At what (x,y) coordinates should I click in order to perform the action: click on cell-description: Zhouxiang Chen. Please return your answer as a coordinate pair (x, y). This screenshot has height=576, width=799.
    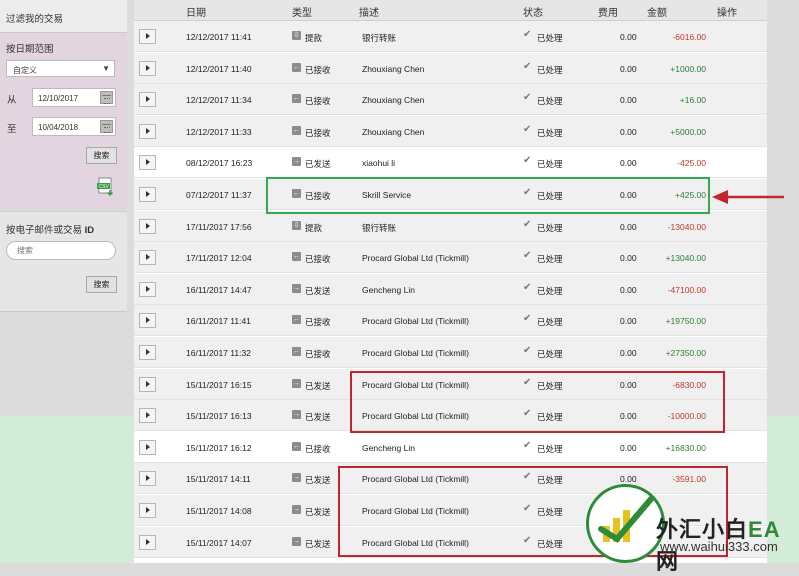
    Looking at the image, I should click on (393, 100).